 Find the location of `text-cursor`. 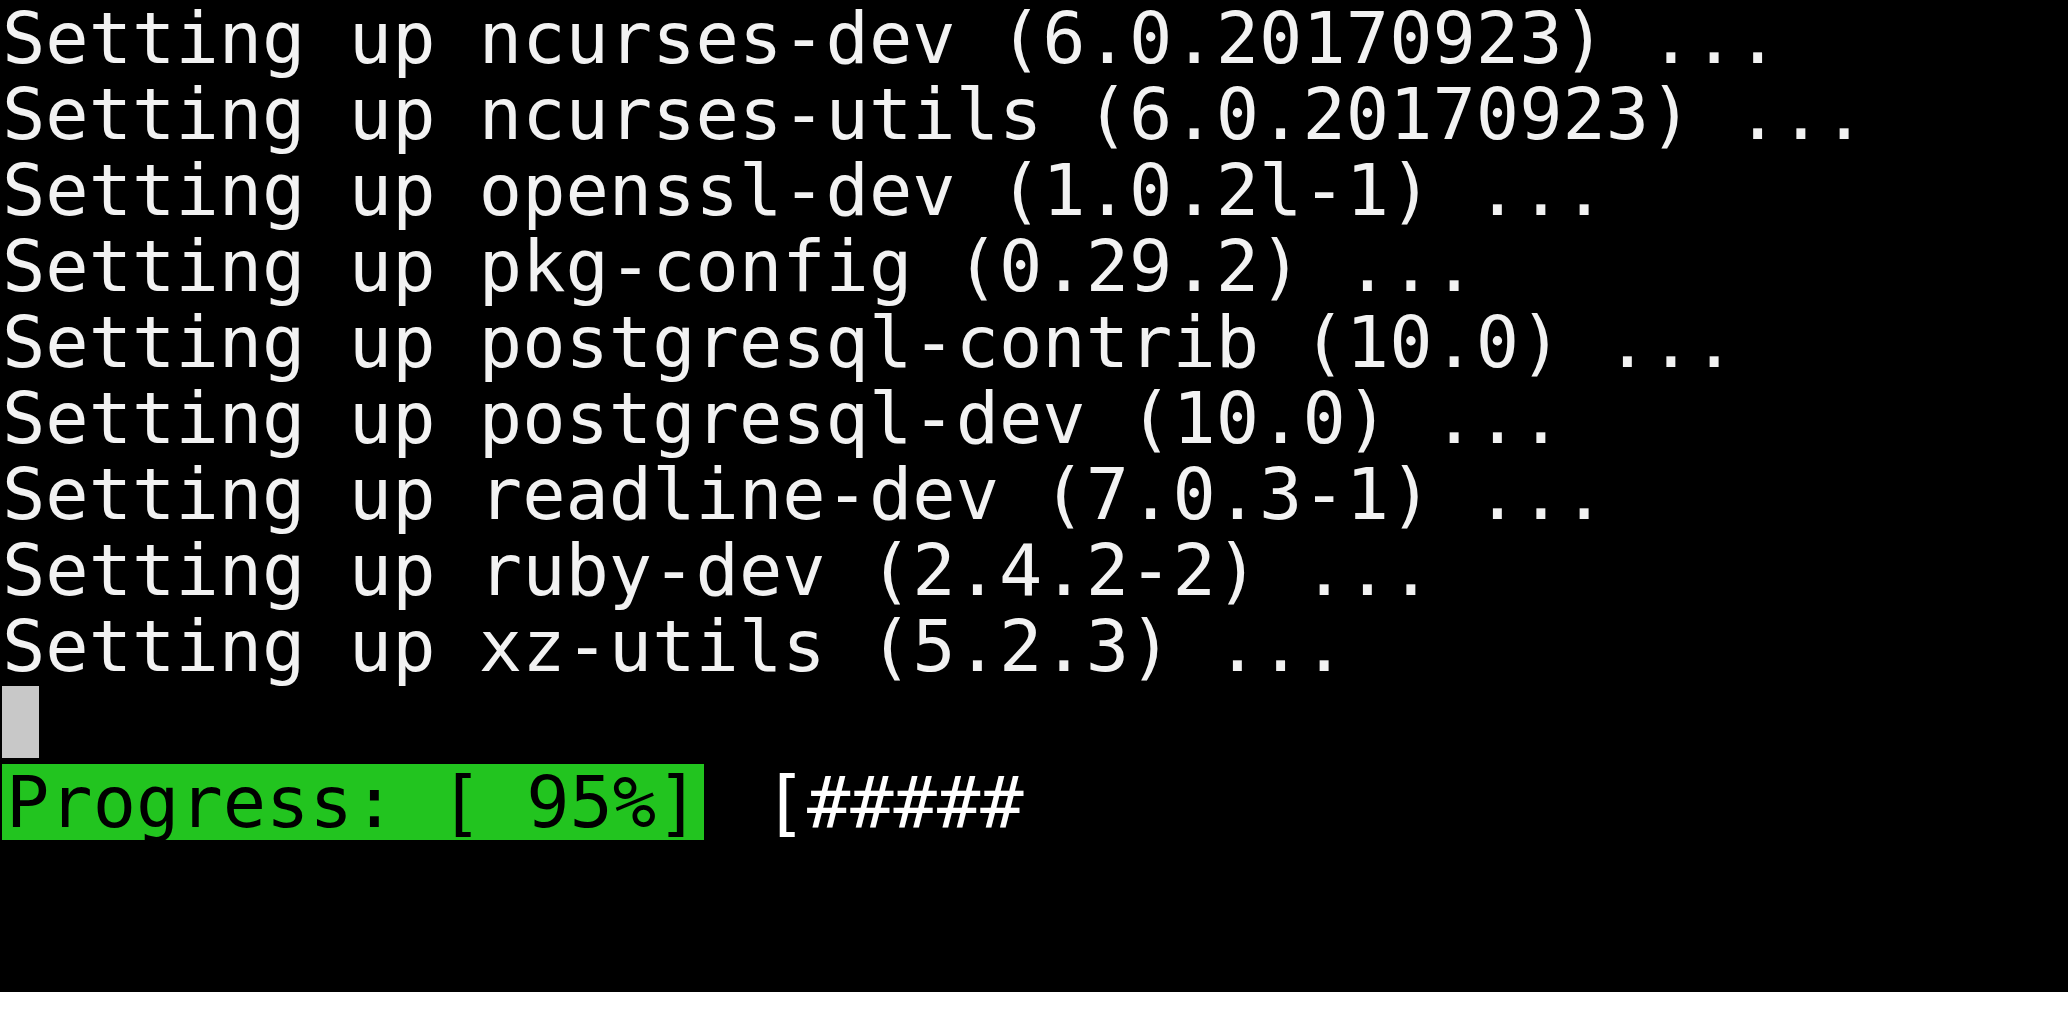

text-cursor is located at coordinates (20, 722).